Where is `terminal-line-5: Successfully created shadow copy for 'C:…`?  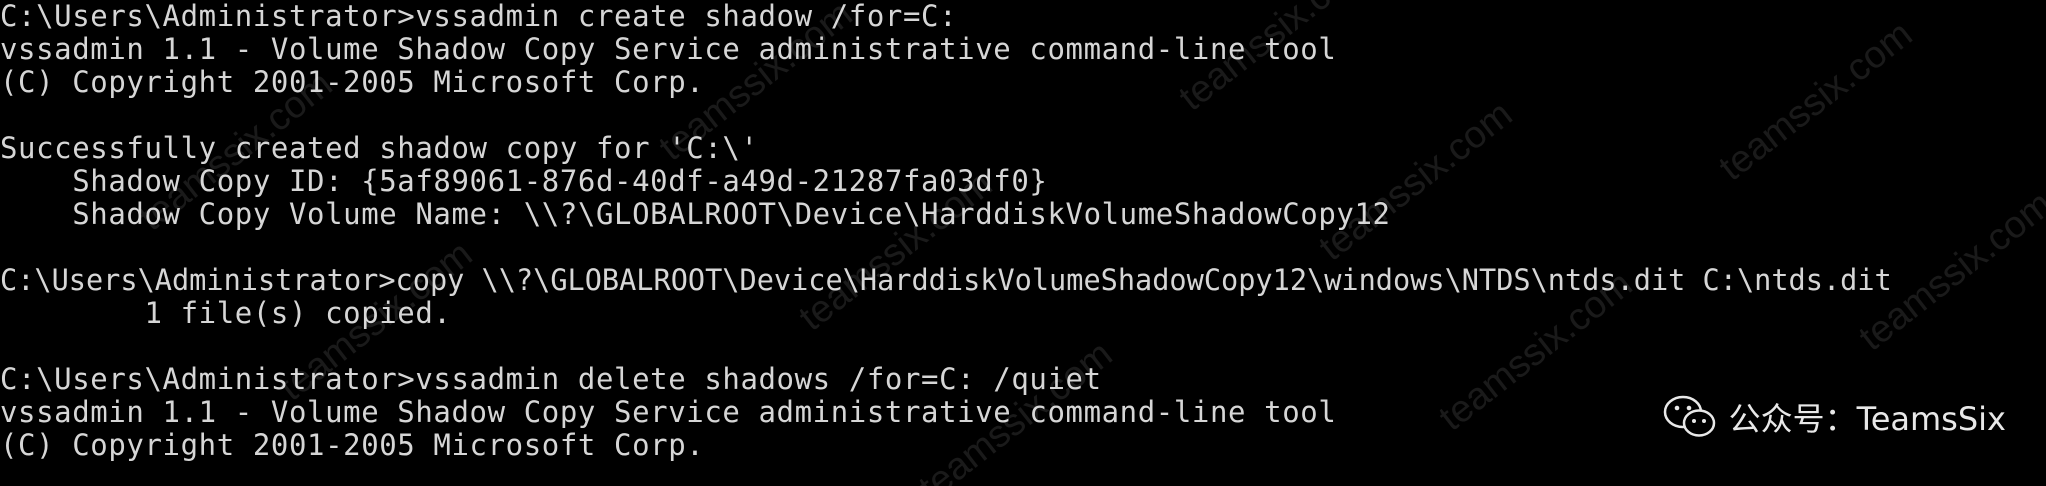 terminal-line-5: Successfully created shadow copy for 'C:… is located at coordinates (379, 148).